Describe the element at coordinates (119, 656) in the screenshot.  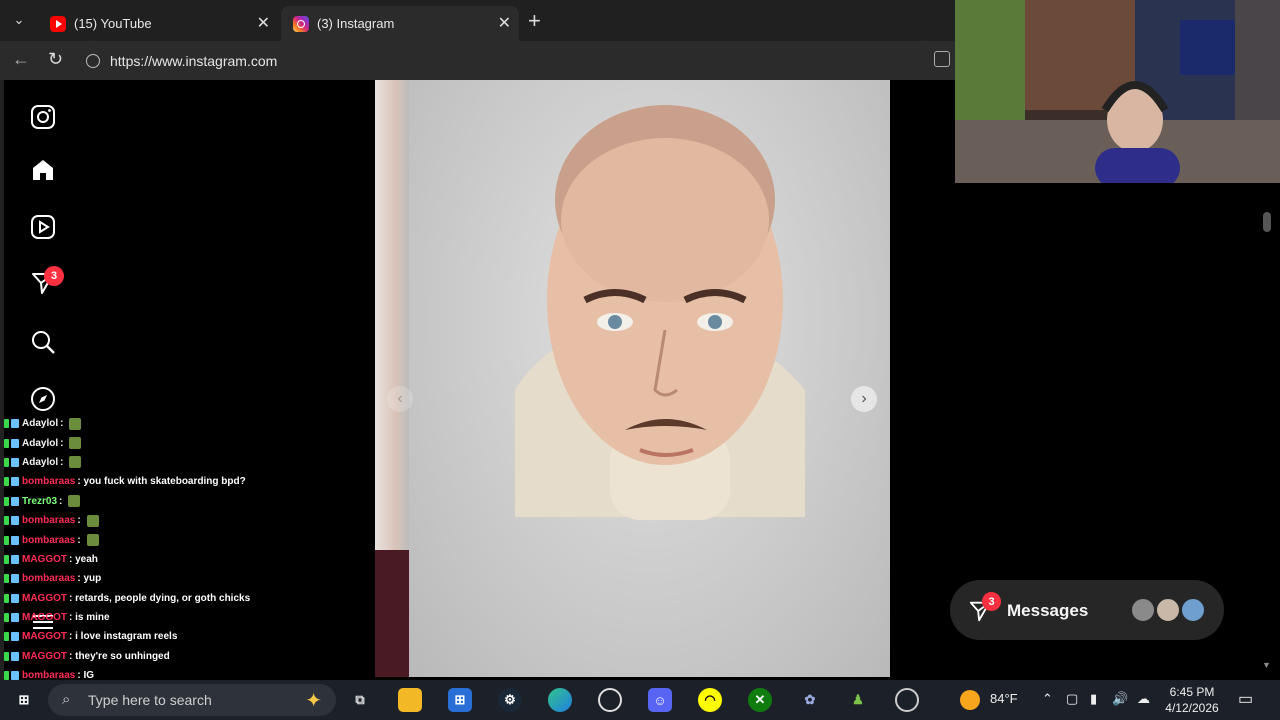
I see `chat-text: : they're so unhinged` at that location.